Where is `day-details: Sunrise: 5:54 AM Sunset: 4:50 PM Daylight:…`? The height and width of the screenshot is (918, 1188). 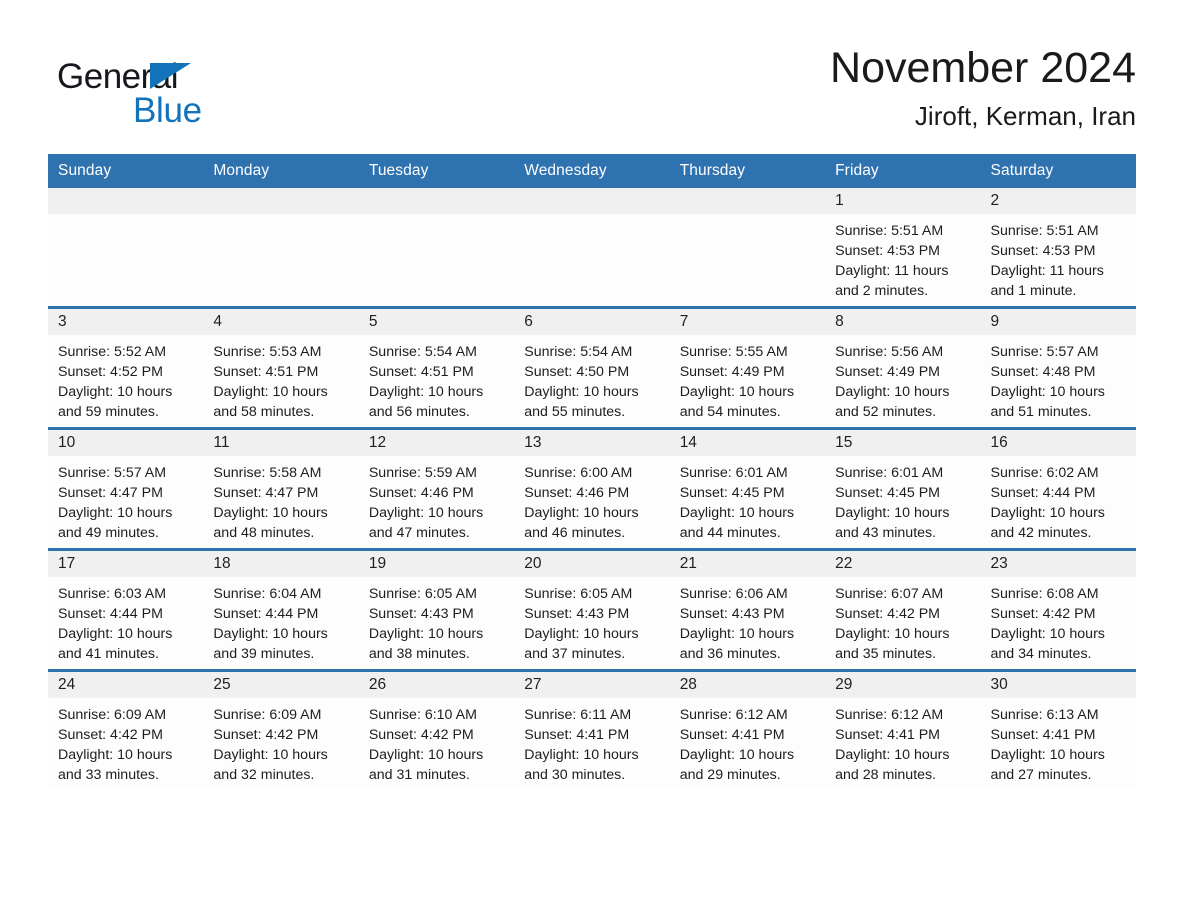
day-details: Sunrise: 5:54 AM Sunset: 4:50 PM Daylight:… is located at coordinates (591, 378).